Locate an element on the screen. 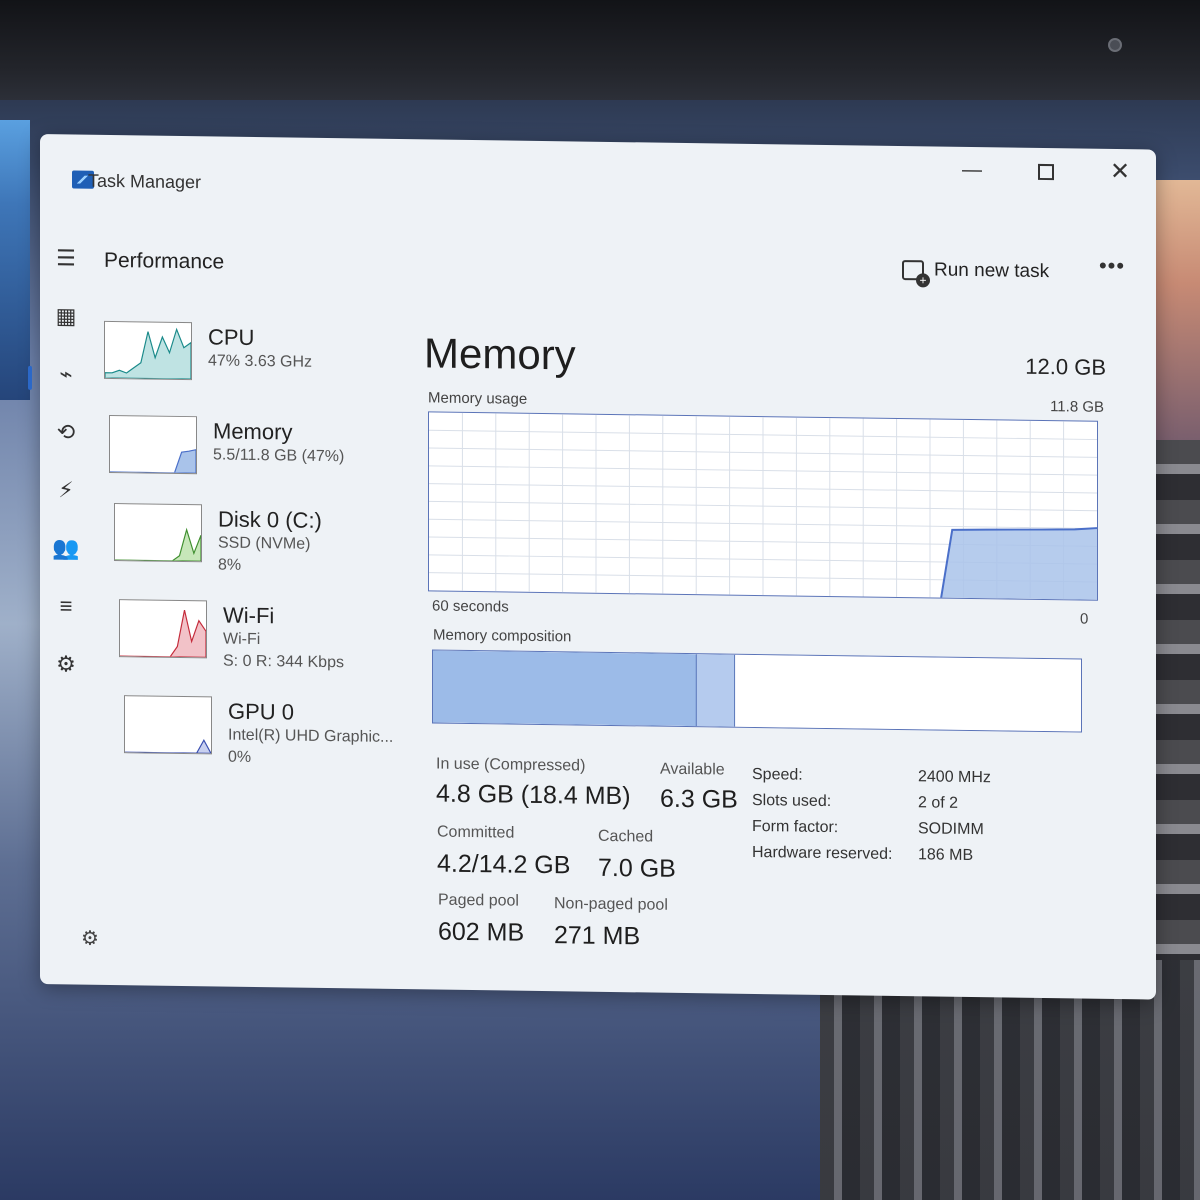  laptop-bezel is located at coordinates (600, 50).